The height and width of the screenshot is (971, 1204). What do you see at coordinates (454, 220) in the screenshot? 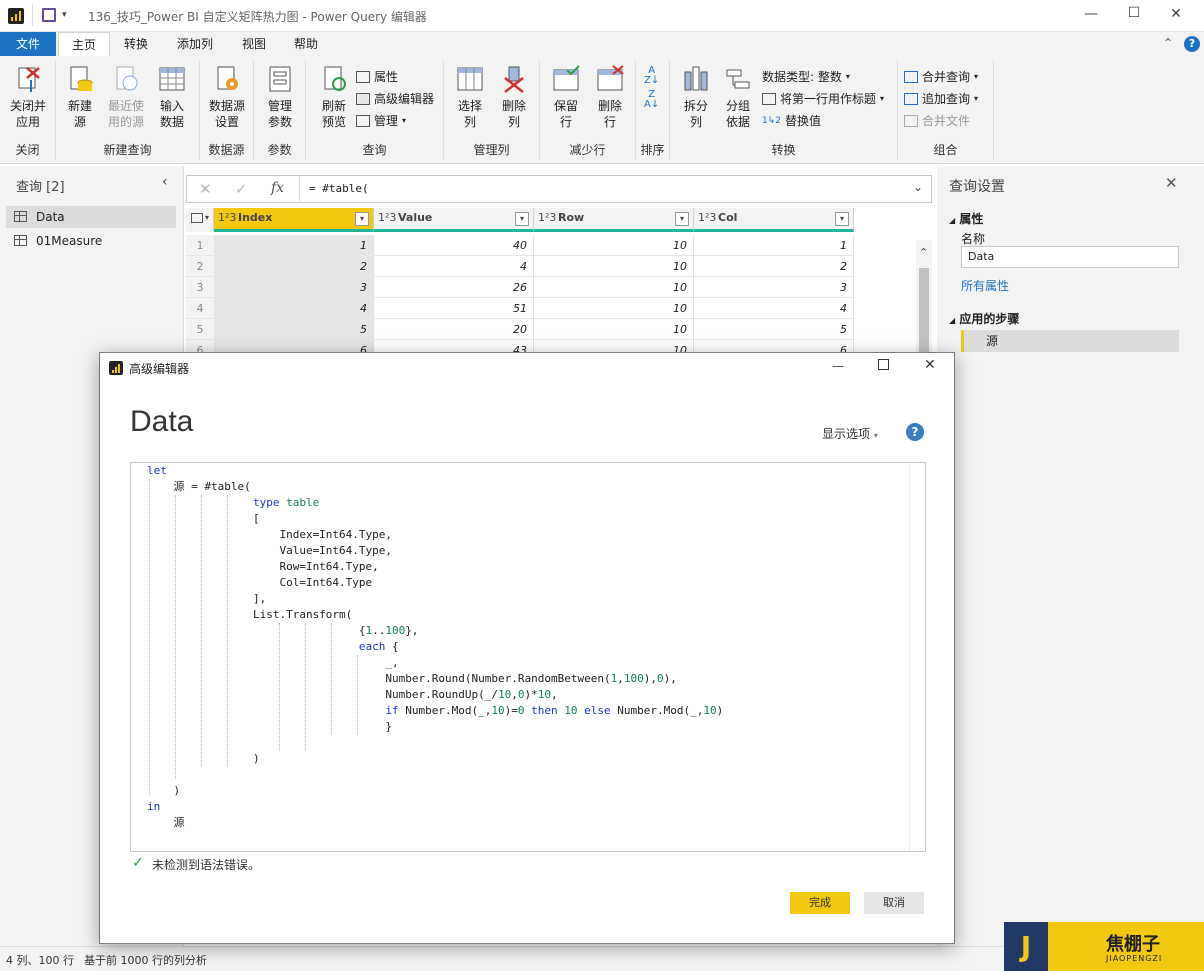
I see `column-header-value: 1²3 Value ▾` at bounding box center [454, 220].